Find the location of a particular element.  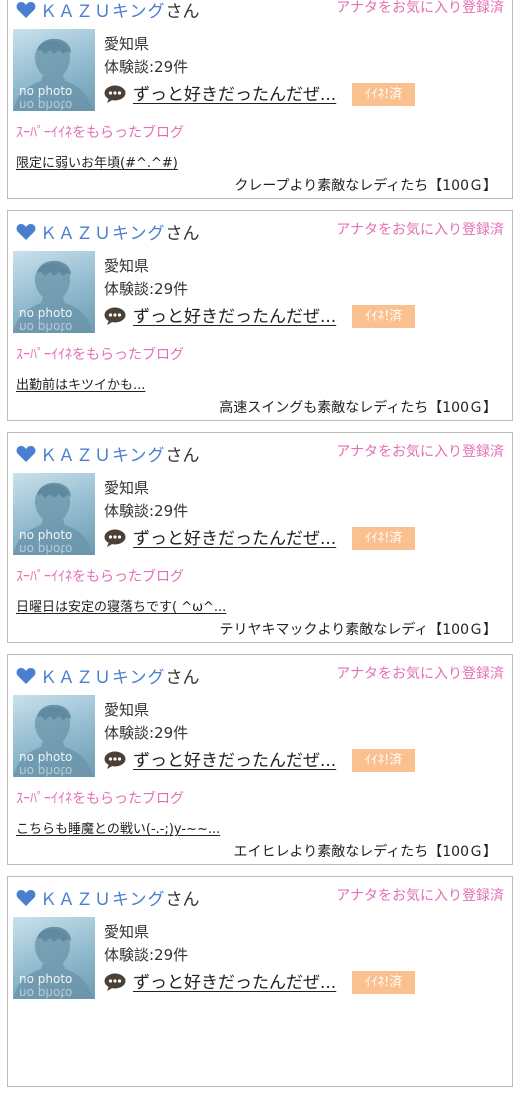

blog-title-link: 限定に弱いお年頃(#^.^#) is located at coordinates (97, 161).